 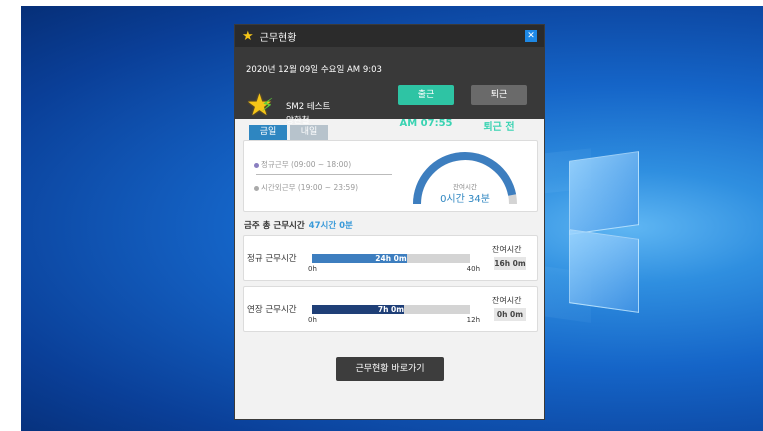 What do you see at coordinates (274, 226) in the screenshot?
I see `week-total-label: 금주 총 근무시간` at bounding box center [274, 226].